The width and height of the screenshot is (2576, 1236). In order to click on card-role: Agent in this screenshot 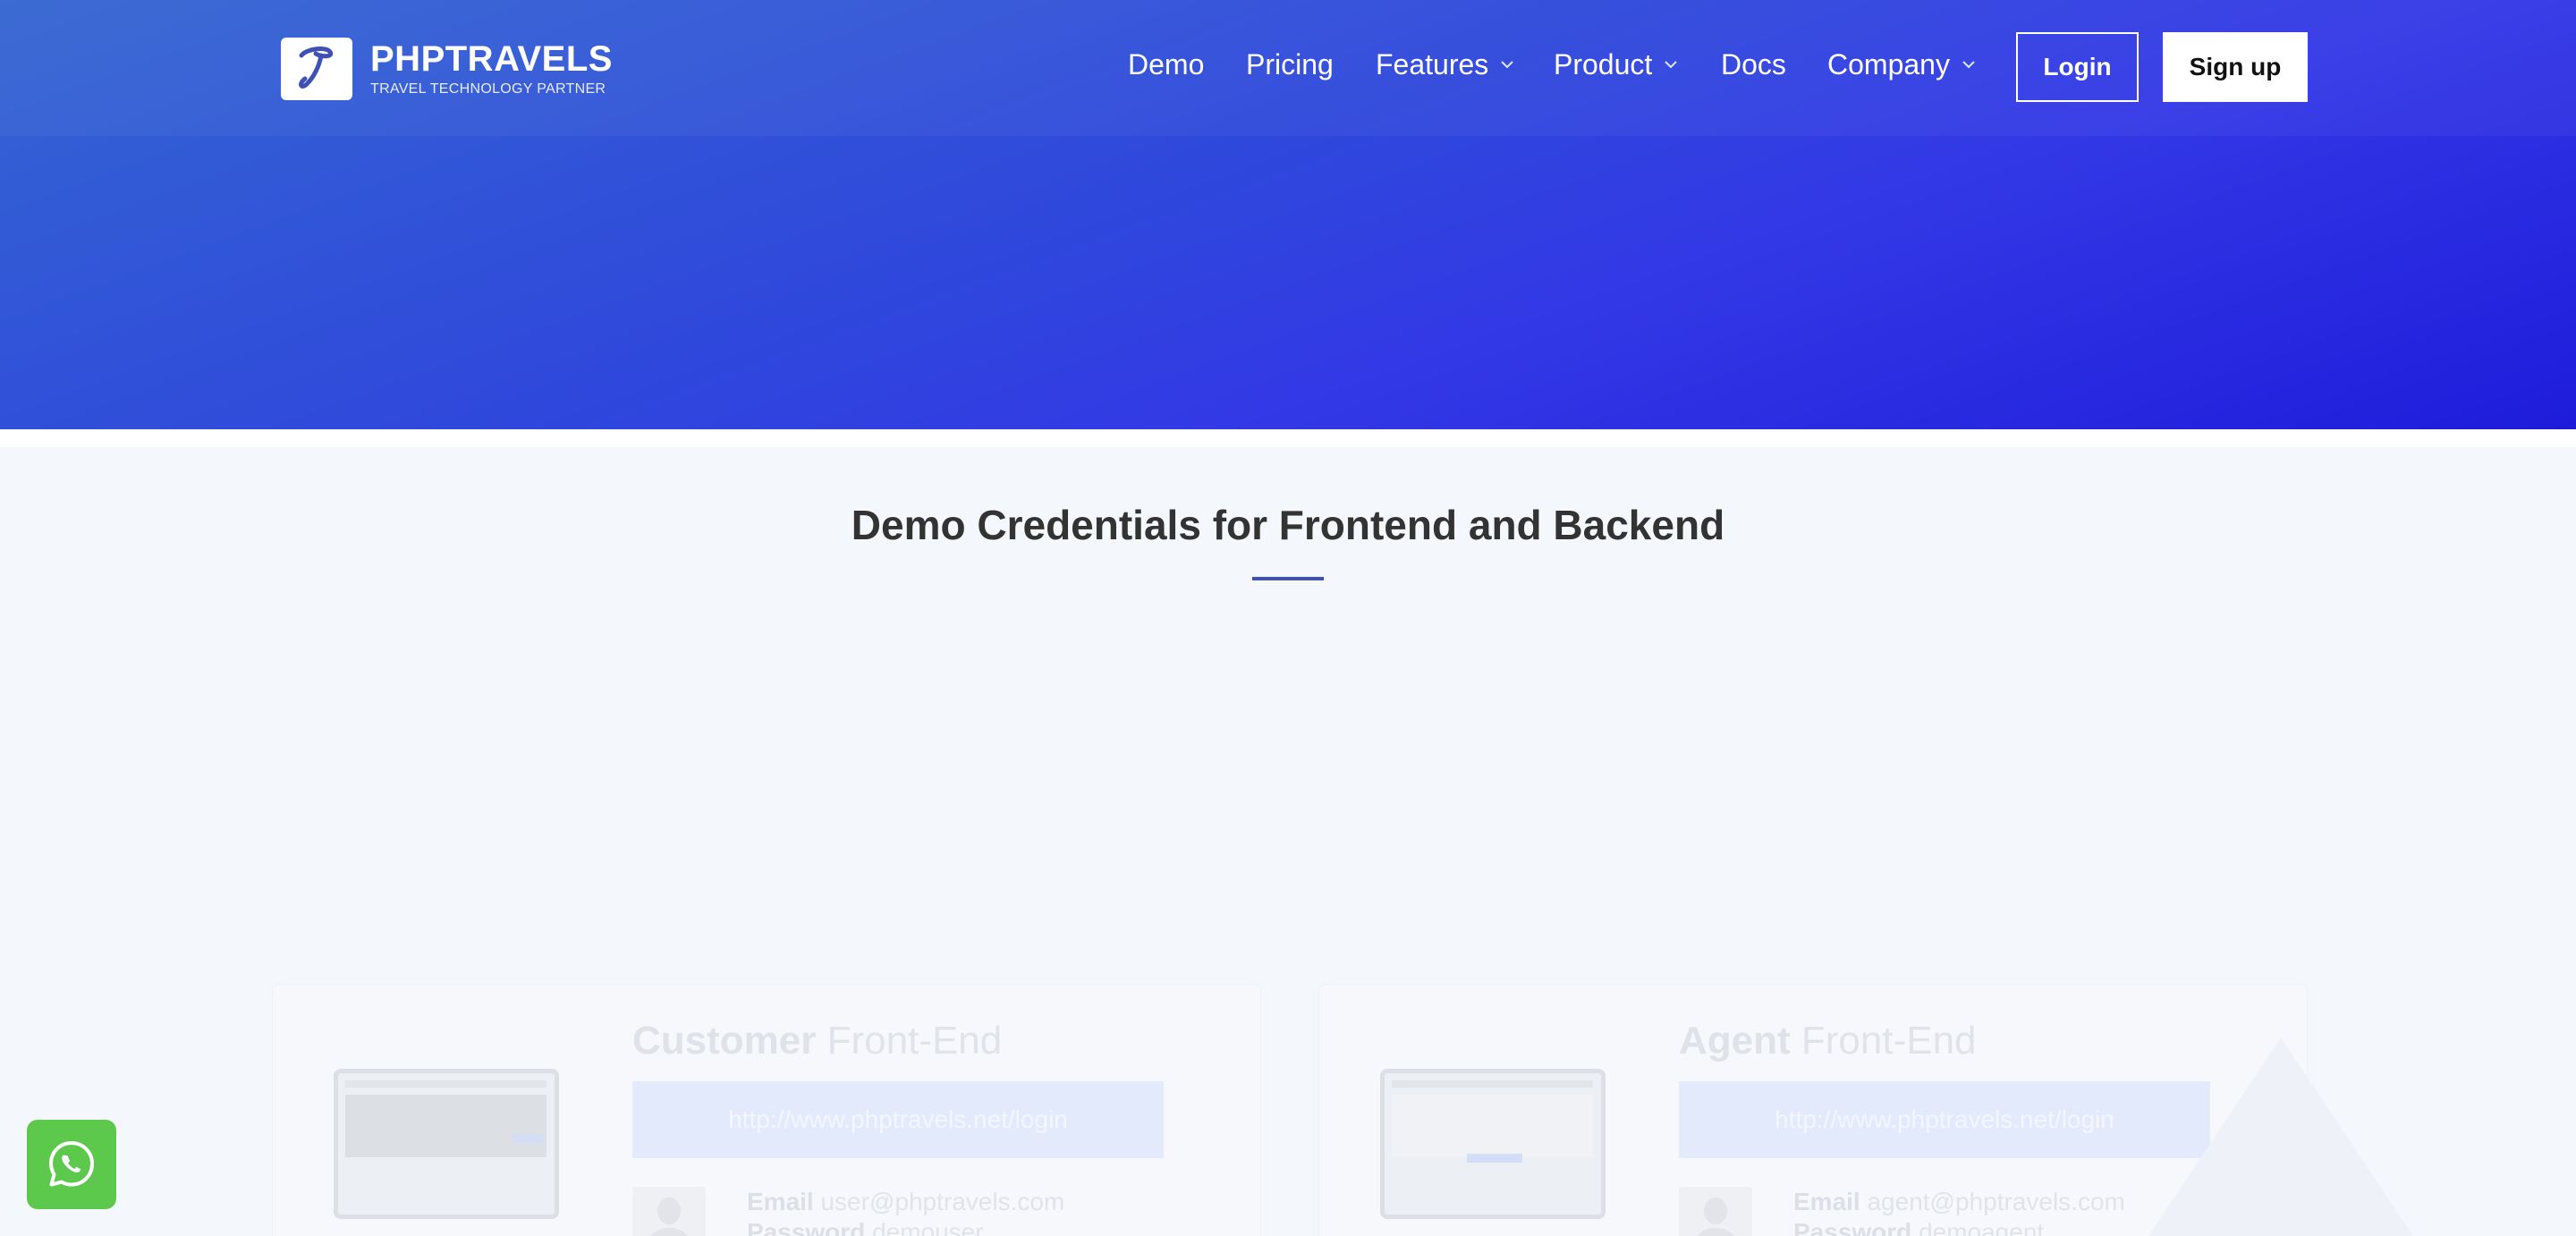, I will do `click(1735, 1041)`.